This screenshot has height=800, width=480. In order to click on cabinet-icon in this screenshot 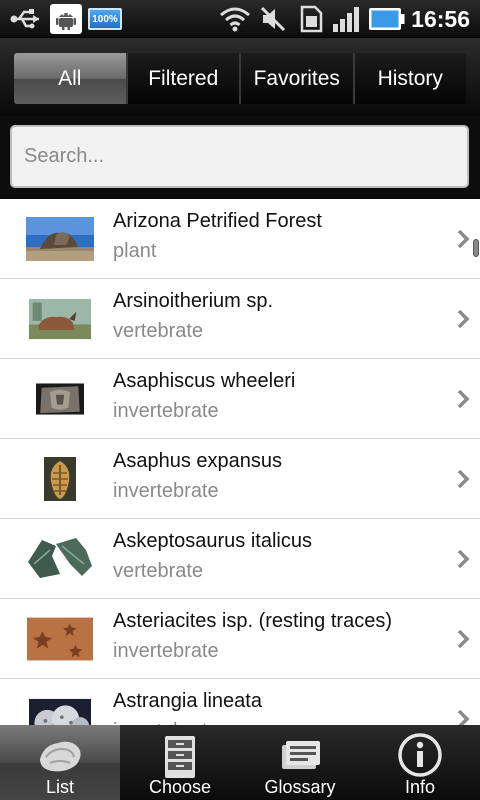, I will do `click(180, 757)`.